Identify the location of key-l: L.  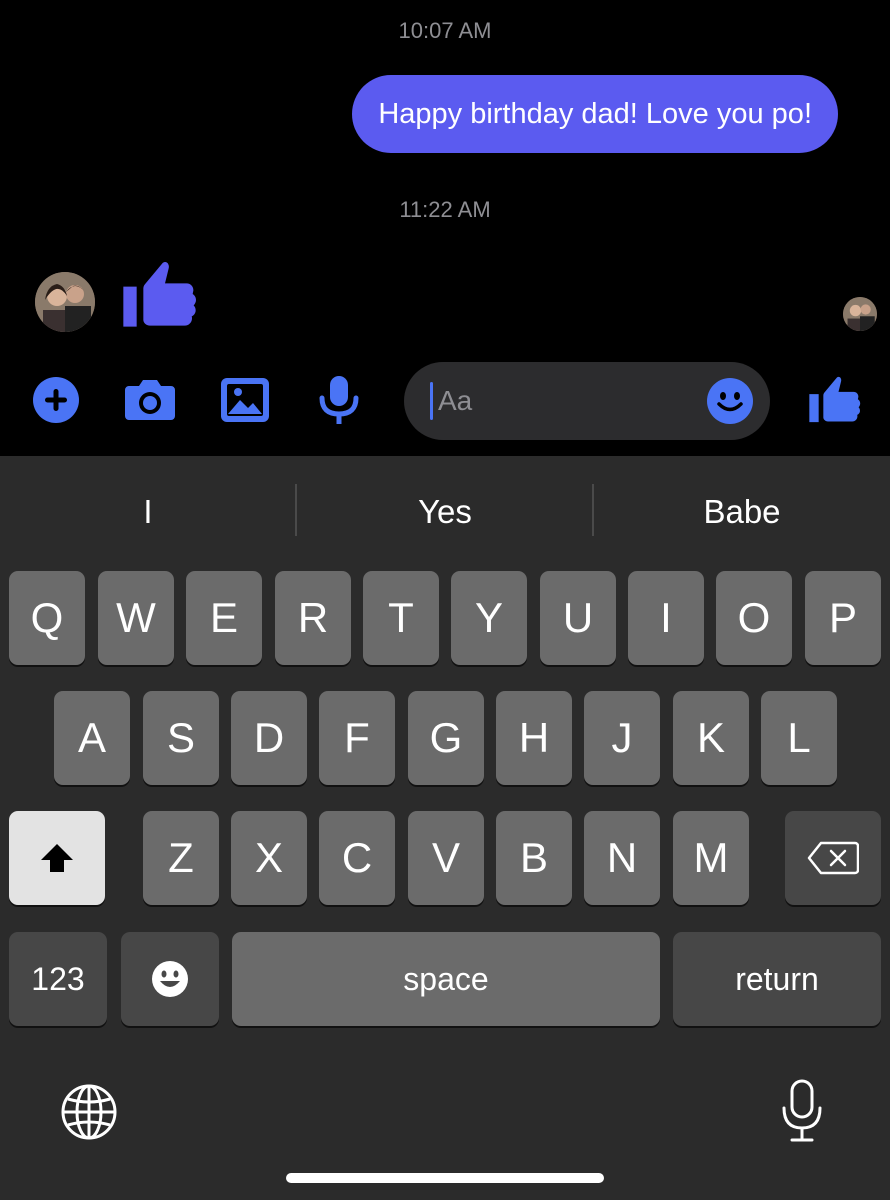
(799, 738).